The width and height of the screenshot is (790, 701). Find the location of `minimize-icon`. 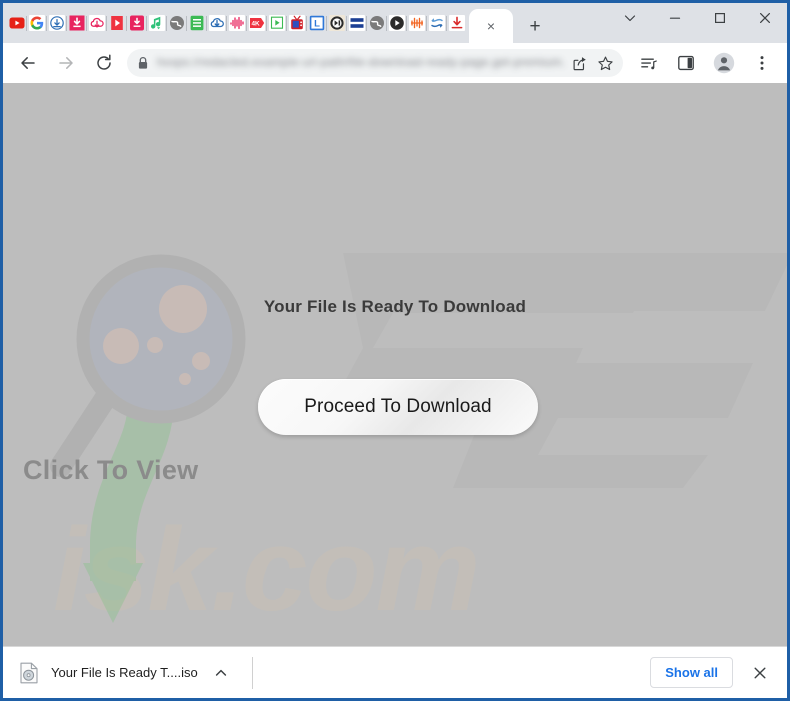

minimize-icon is located at coordinates (674, 18).